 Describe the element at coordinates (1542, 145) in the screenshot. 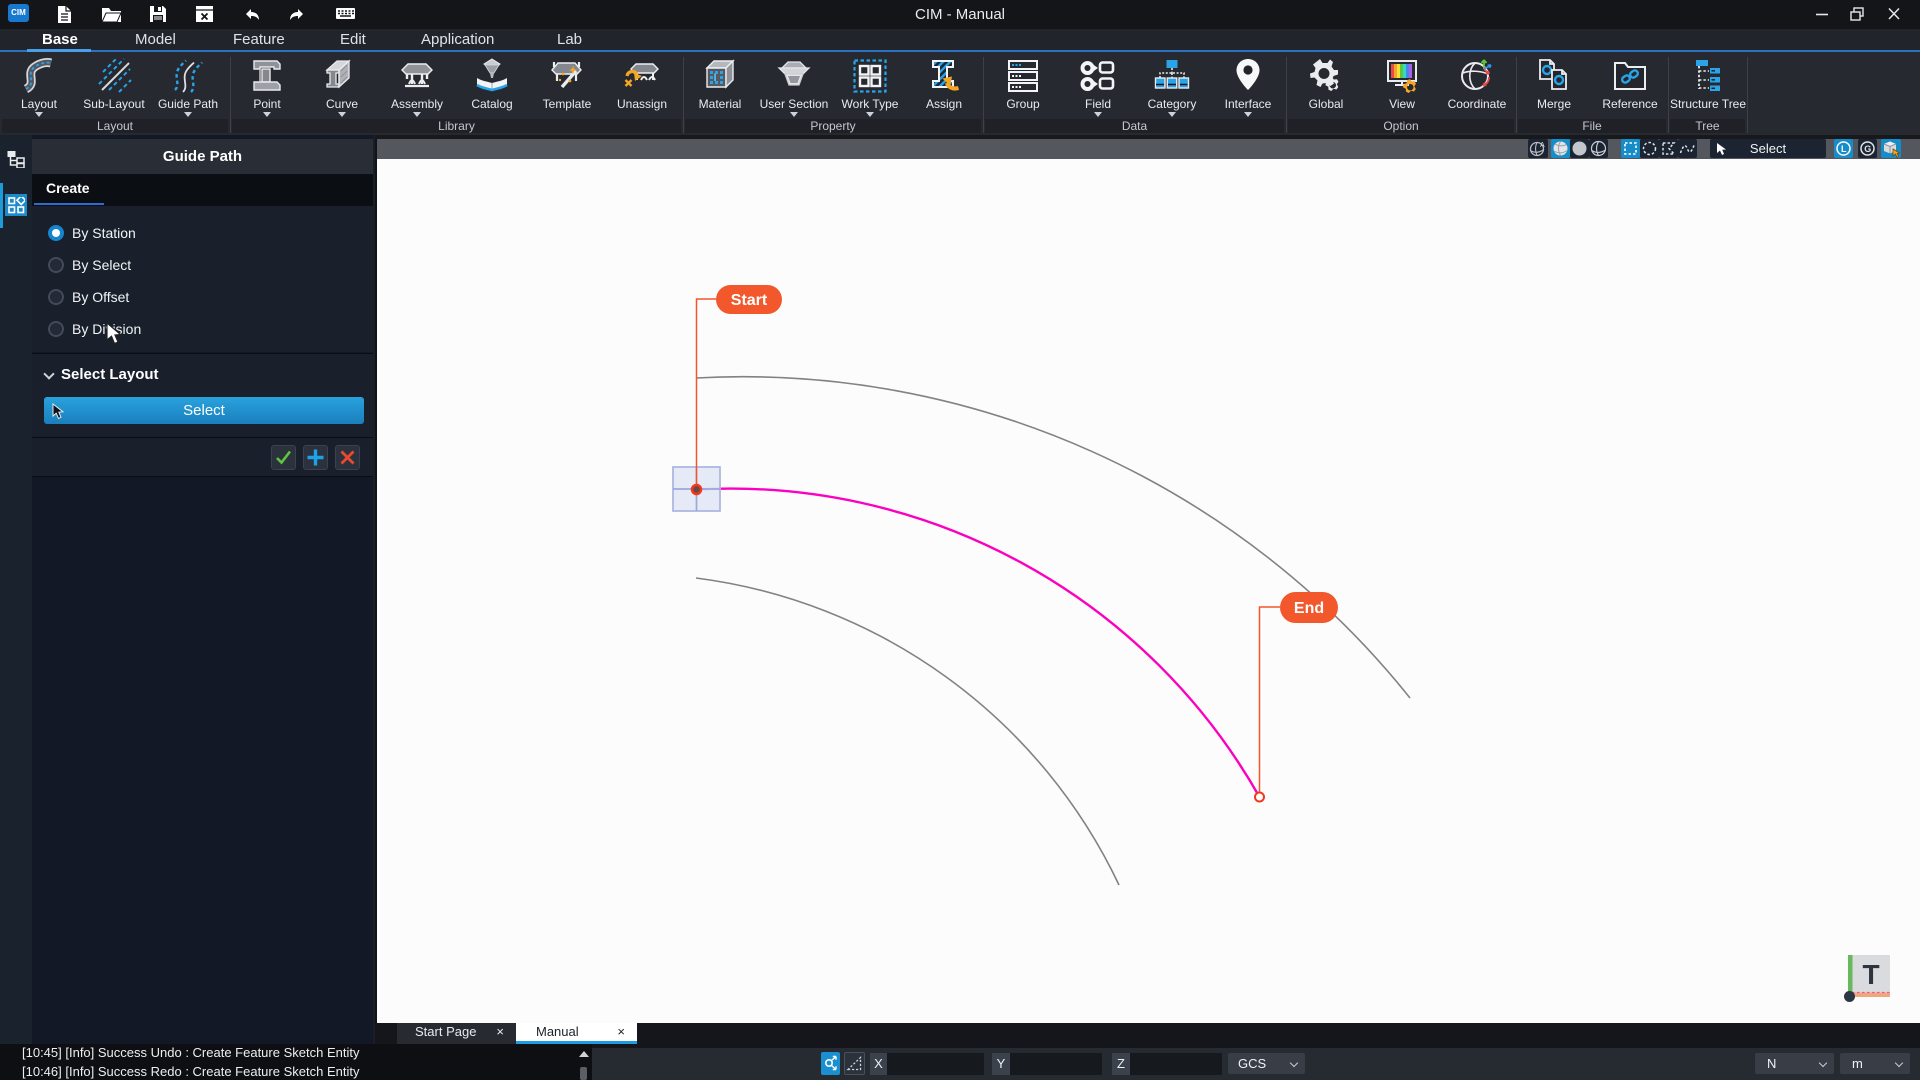

I see `svg-text: A` at that location.